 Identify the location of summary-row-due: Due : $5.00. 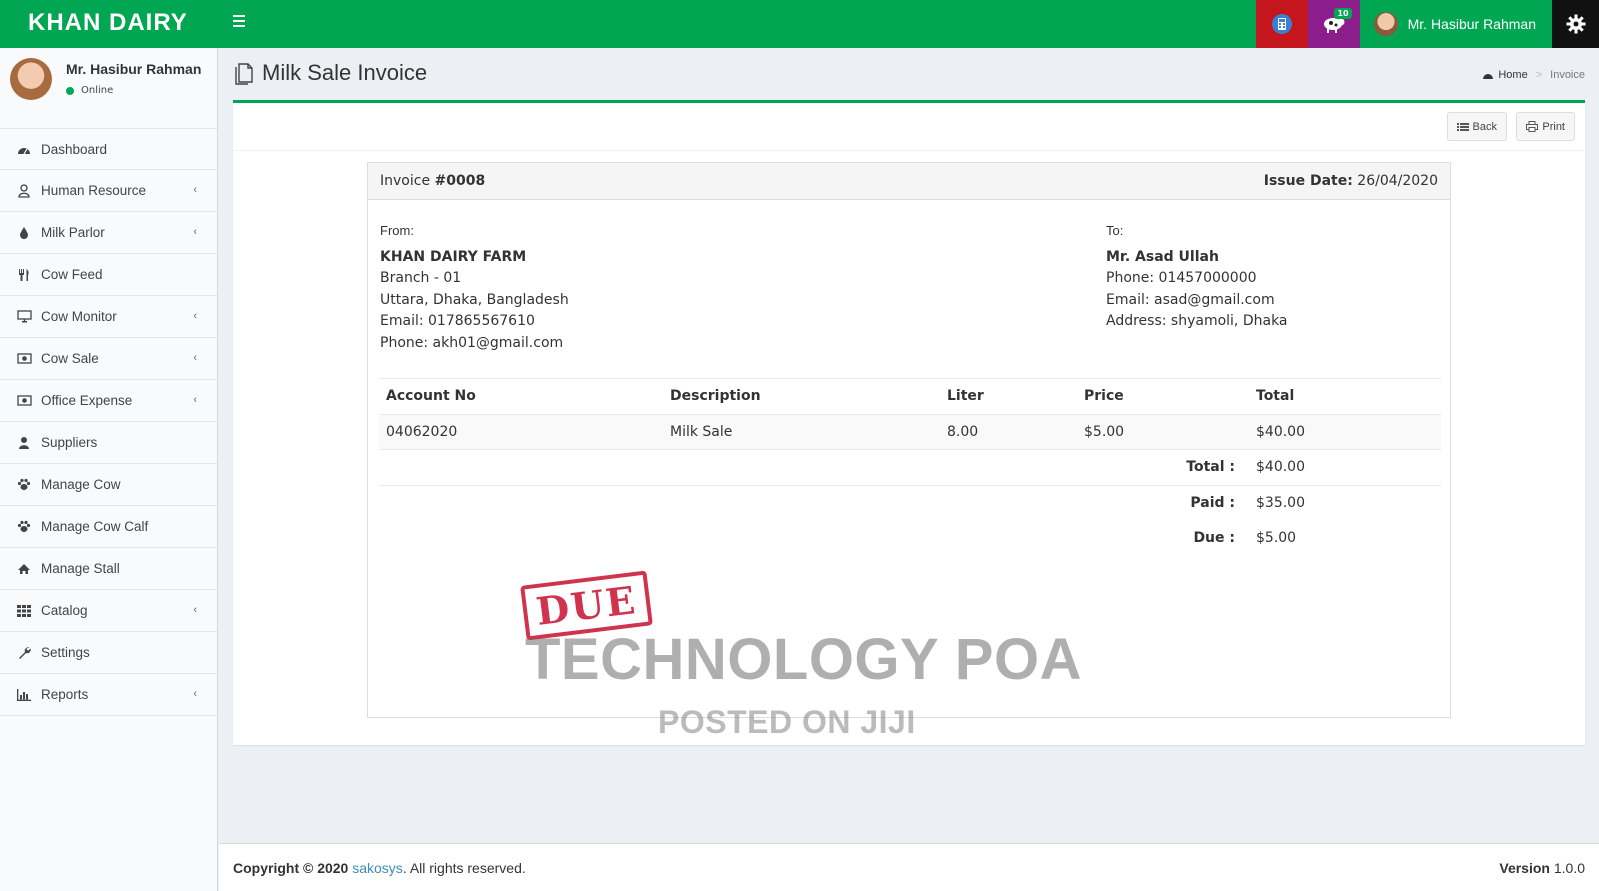
(910, 539).